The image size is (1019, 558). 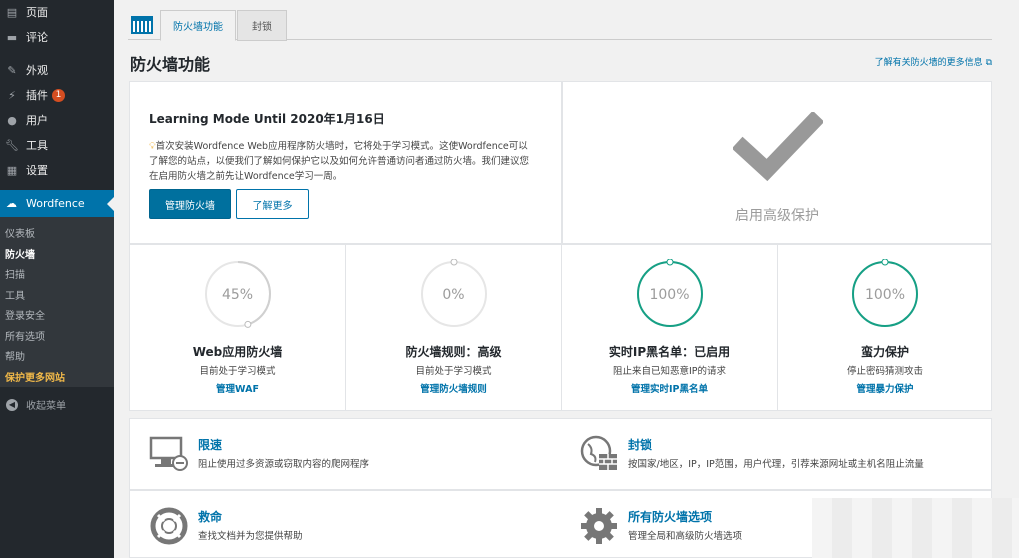 What do you see at coordinates (12, 145) in the screenshot?
I see `tools-icon: 🔧︎` at bounding box center [12, 145].